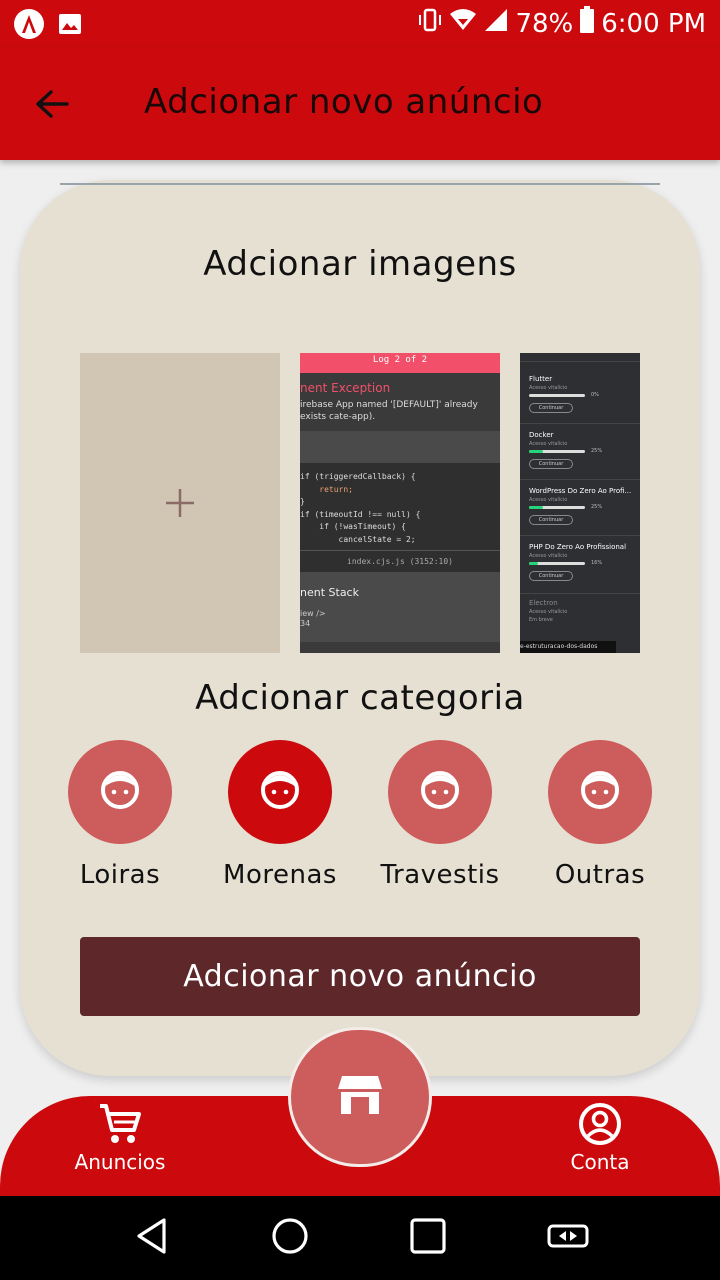 Image resolution: width=720 pixels, height=1280 pixels. What do you see at coordinates (543, 603) in the screenshot?
I see `course-name: Electron` at bounding box center [543, 603].